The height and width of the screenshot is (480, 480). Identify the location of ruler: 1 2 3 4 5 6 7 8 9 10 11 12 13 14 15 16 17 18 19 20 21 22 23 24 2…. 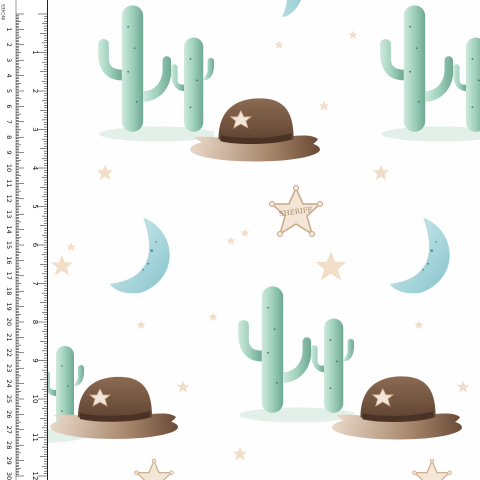
(24, 240).